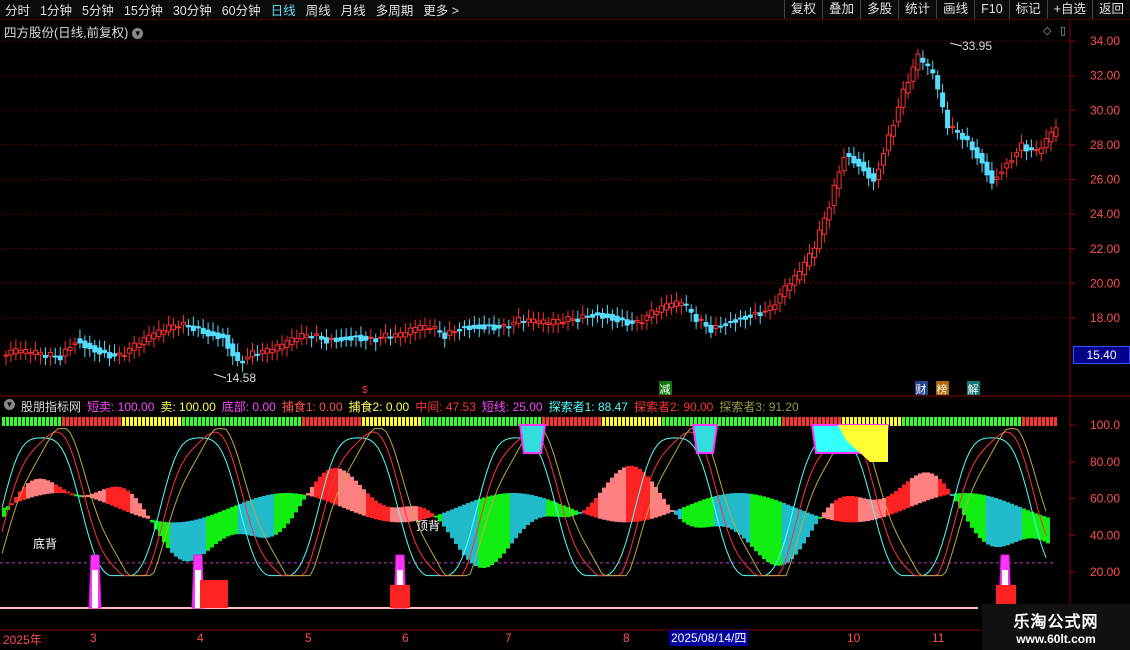  Describe the element at coordinates (709, 638) in the screenshot. I see `date-cursor: 2025/08/14/四` at that location.